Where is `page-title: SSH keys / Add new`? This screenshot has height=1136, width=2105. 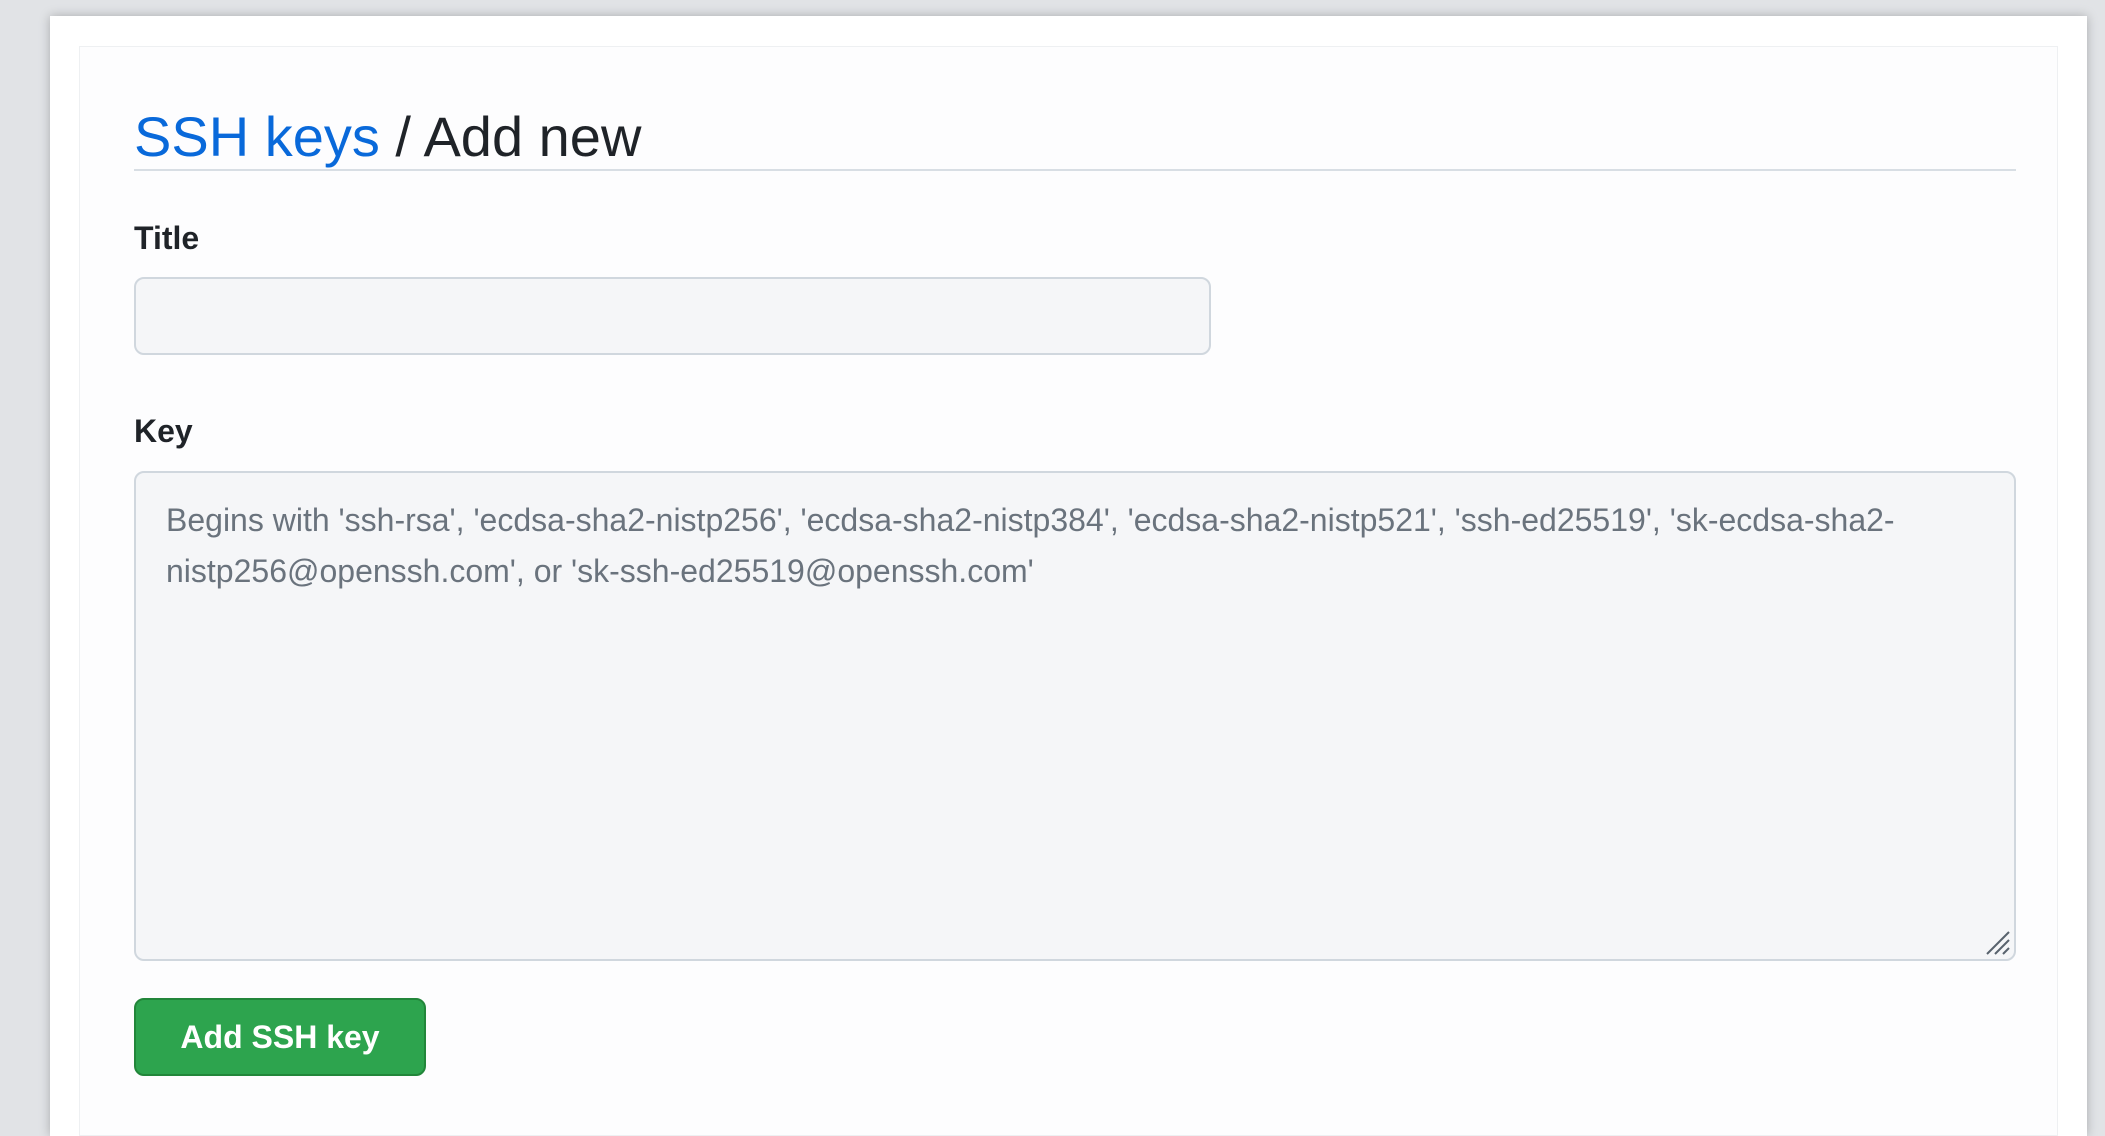
page-title: SSH keys / Add new is located at coordinates (1075, 109).